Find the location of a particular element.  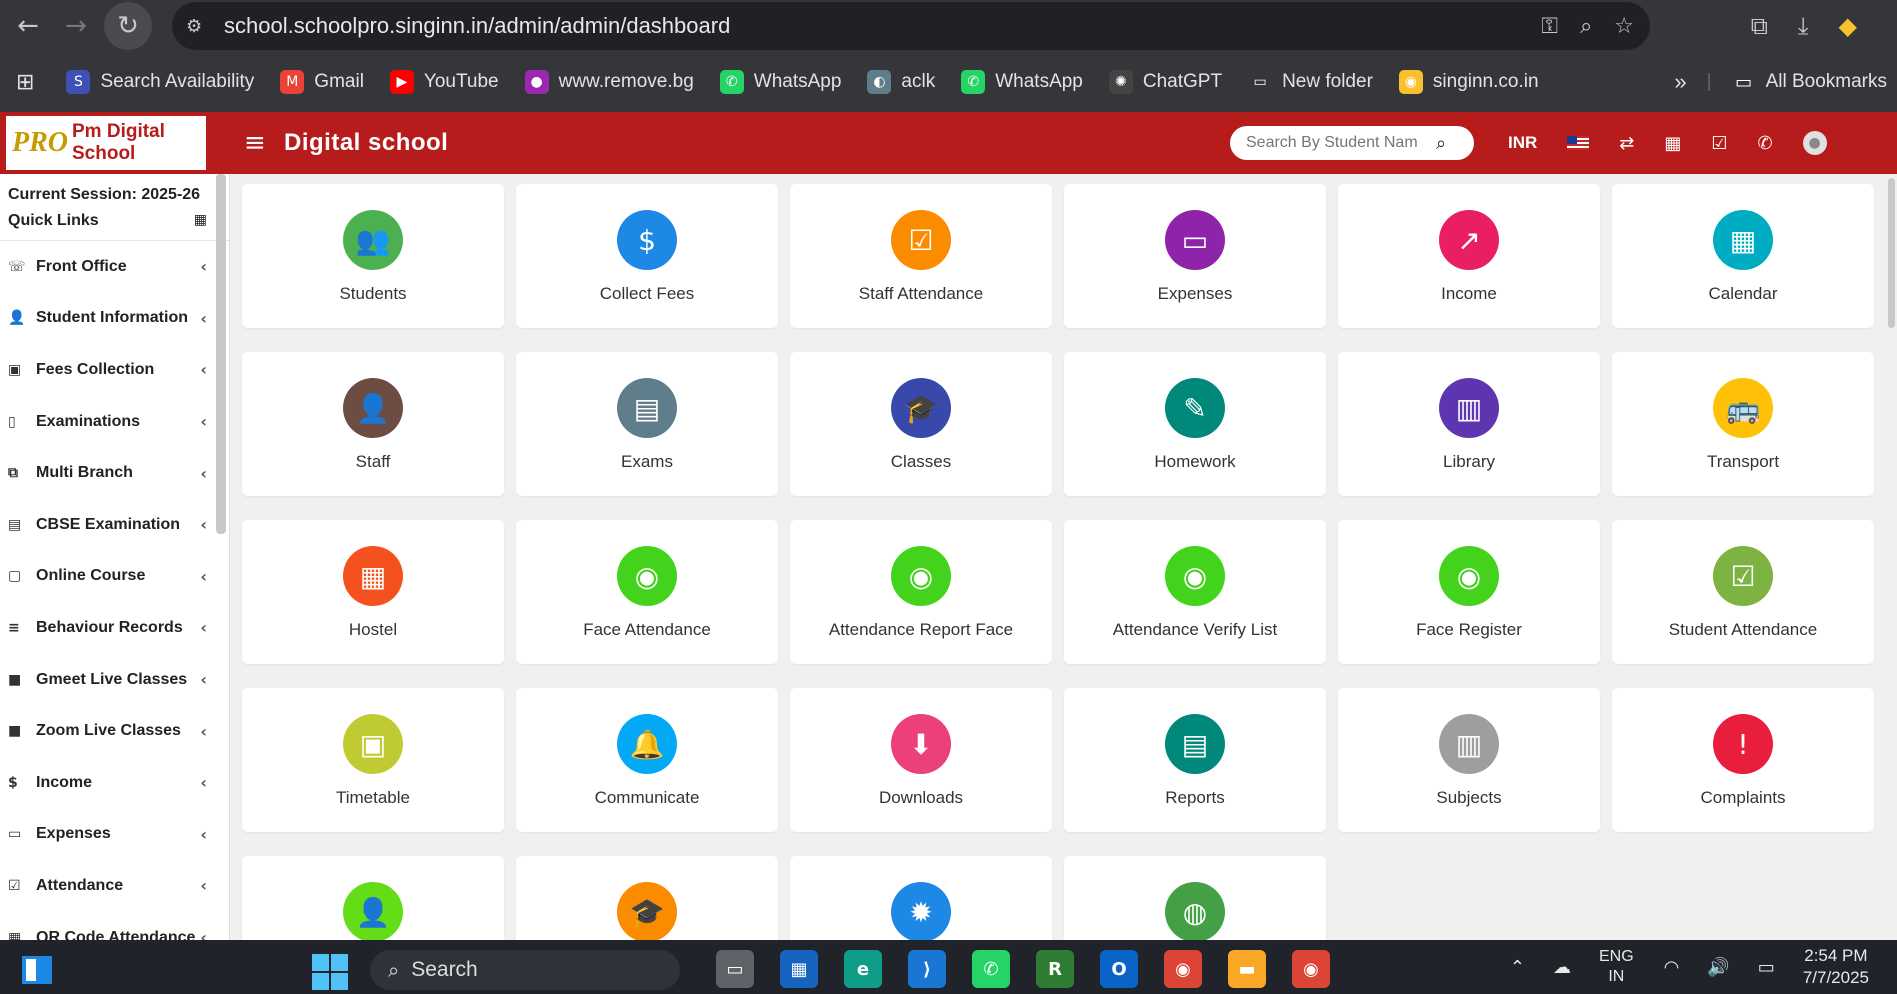

hamburger-menu-icon: ≡ is located at coordinates (255, 143).